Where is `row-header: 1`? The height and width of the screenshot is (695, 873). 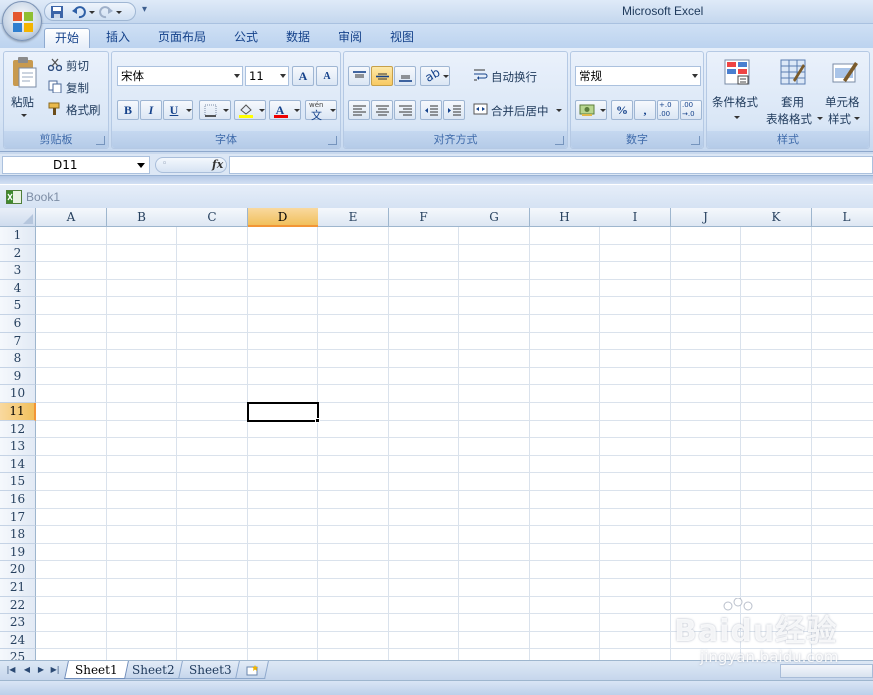 row-header: 1 is located at coordinates (18, 236).